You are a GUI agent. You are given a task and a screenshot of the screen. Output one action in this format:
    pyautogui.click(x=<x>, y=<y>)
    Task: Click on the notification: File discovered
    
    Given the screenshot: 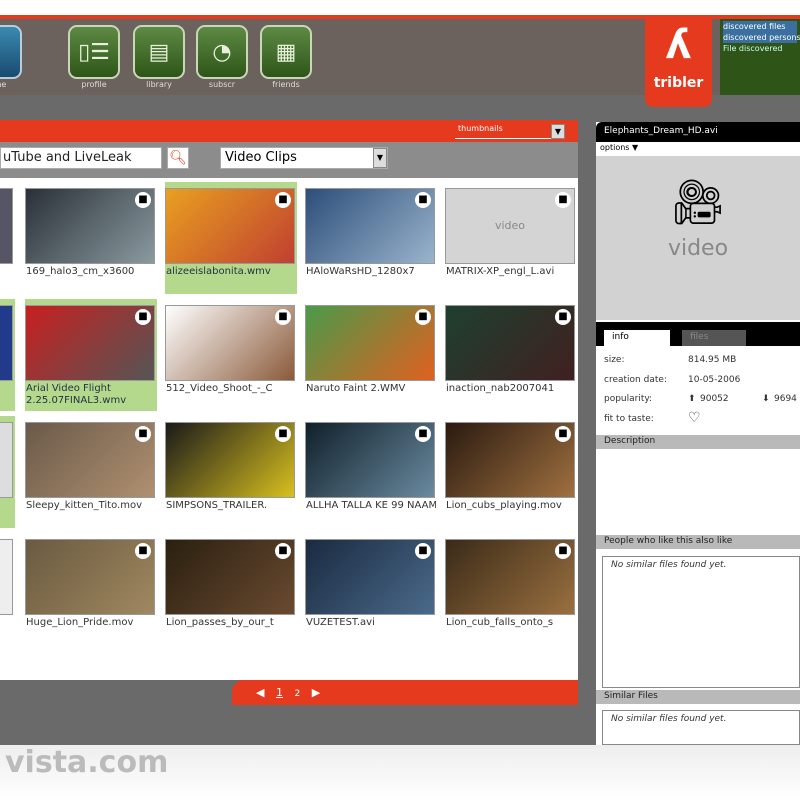 What is the action you would take?
    pyautogui.click(x=753, y=48)
    